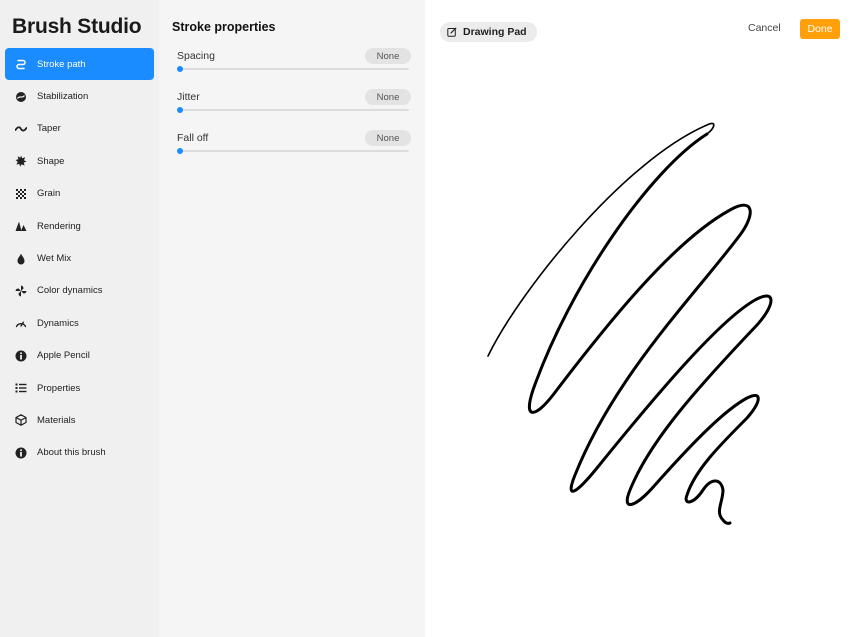 Image resolution: width=850 pixels, height=637 pixels. I want to click on sidebar-item-rendering: Rendering, so click(79, 226).